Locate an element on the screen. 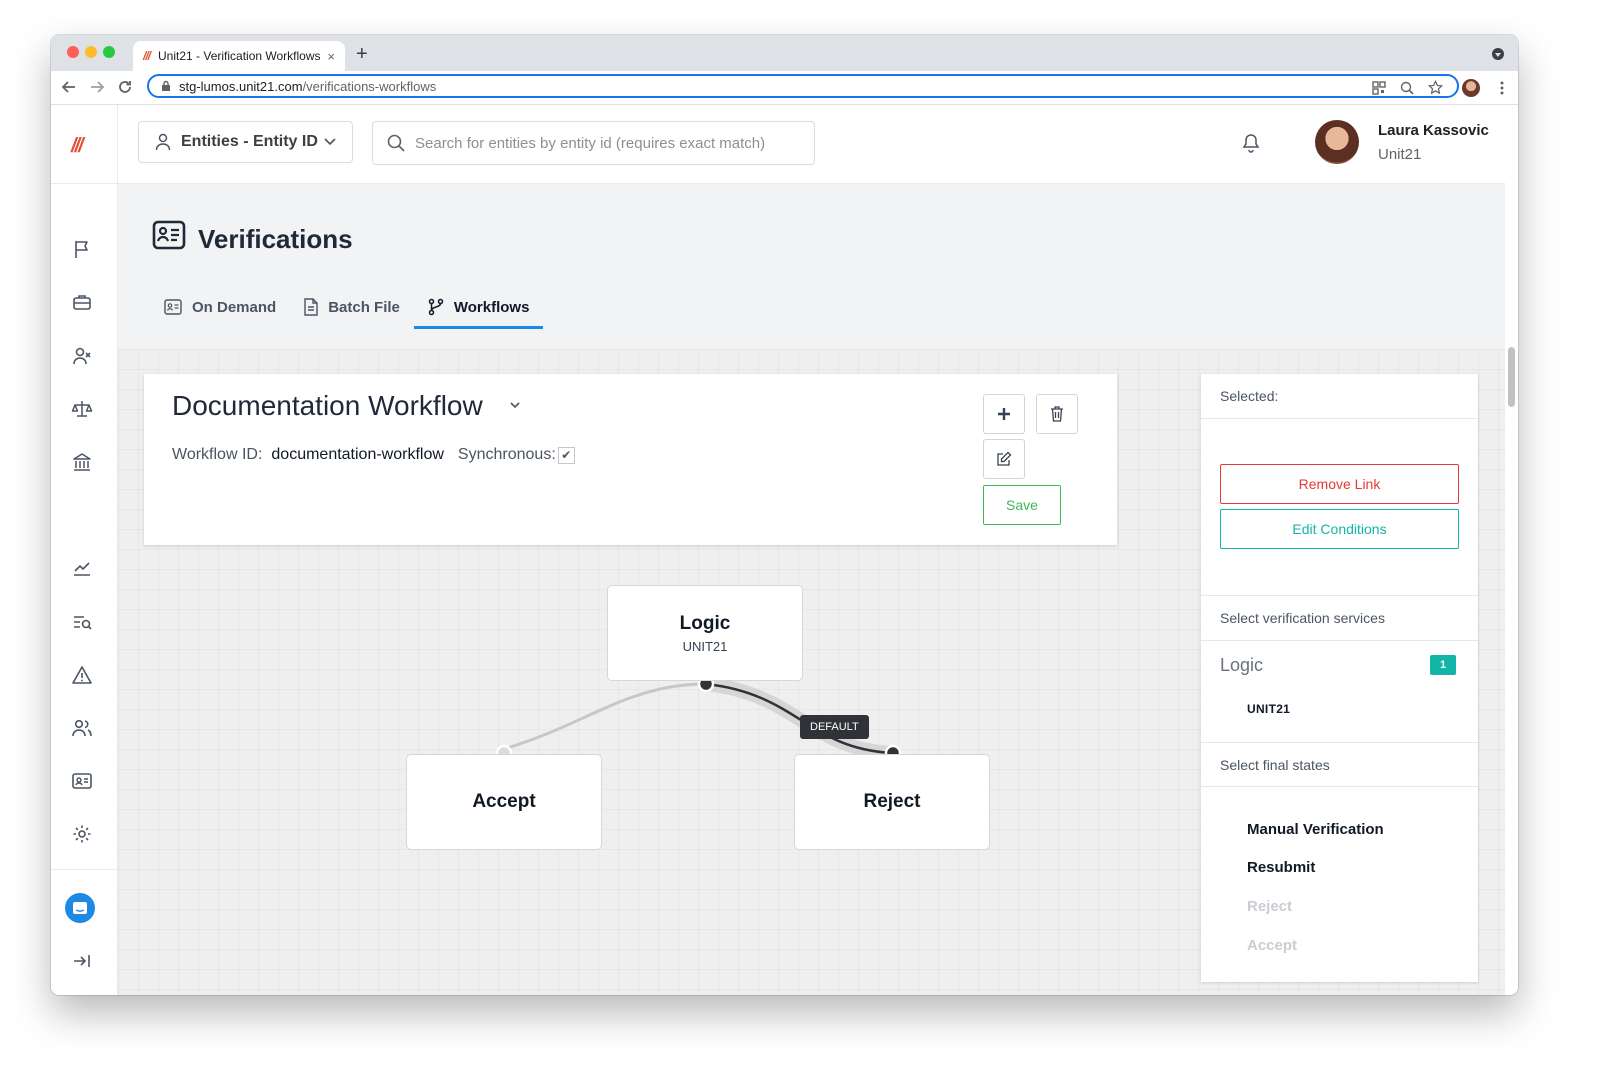  lock-icon is located at coordinates (166, 85).